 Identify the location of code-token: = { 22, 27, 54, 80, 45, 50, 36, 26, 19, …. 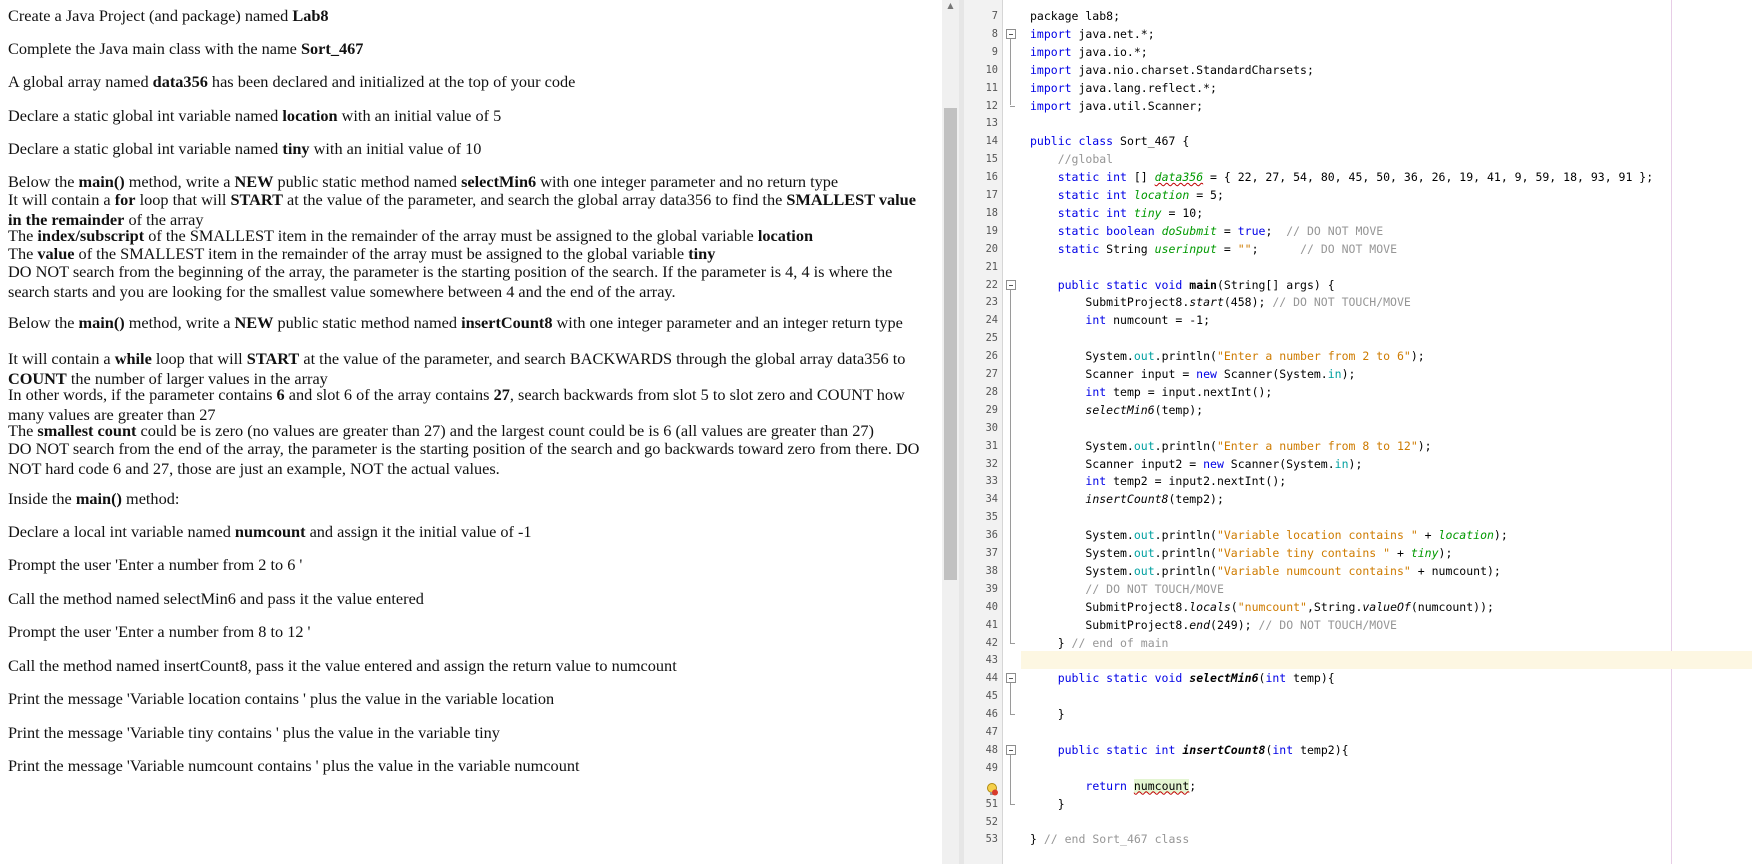
(1428, 177).